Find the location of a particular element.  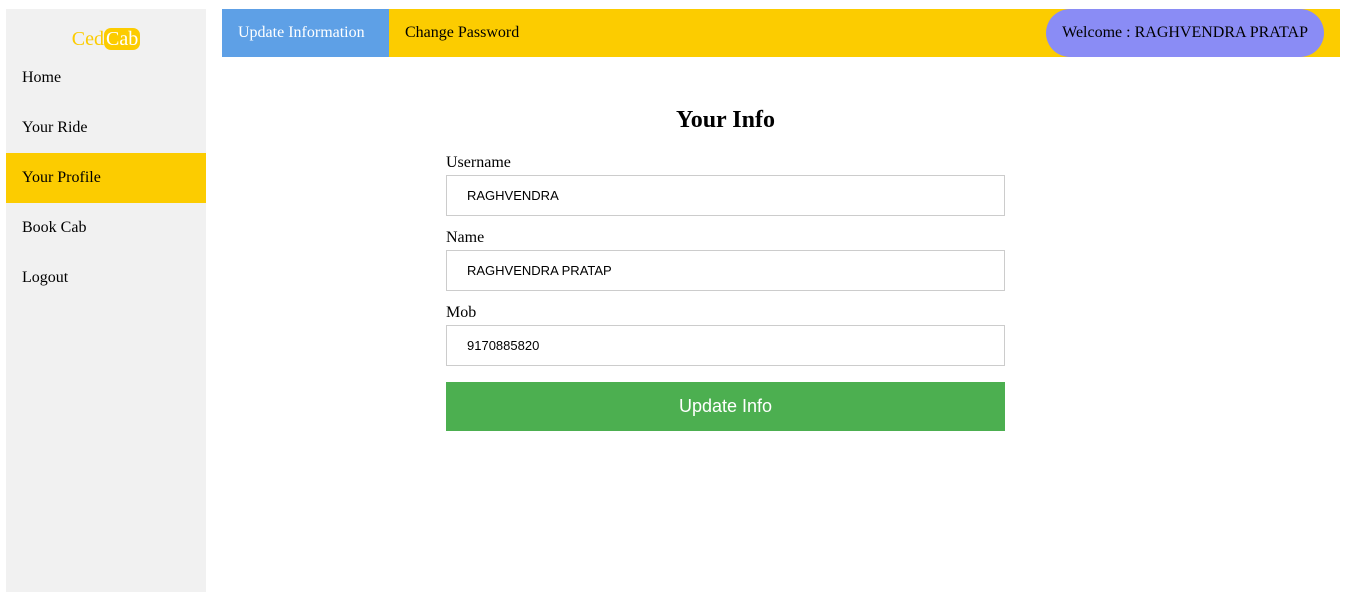

logo-text-cab: Cab is located at coordinates (122, 39).